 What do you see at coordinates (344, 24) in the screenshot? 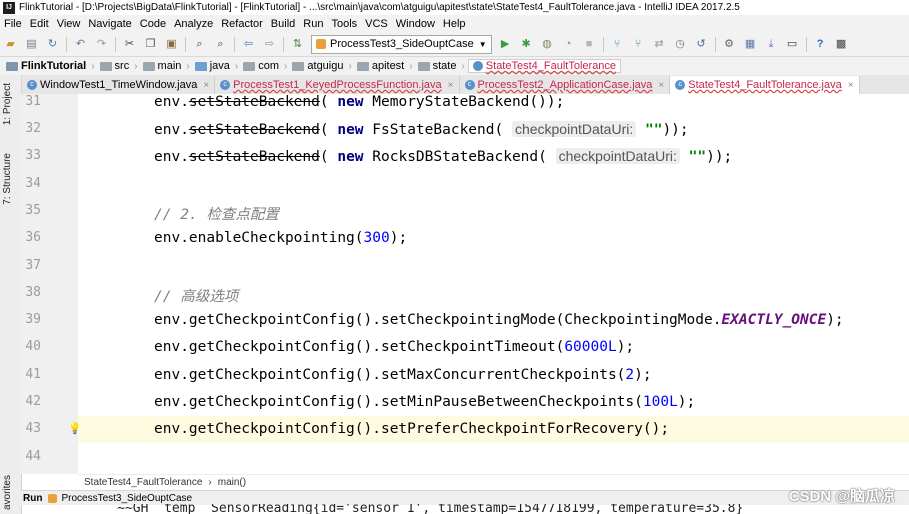
I see `menu-tools: Tools` at bounding box center [344, 24].